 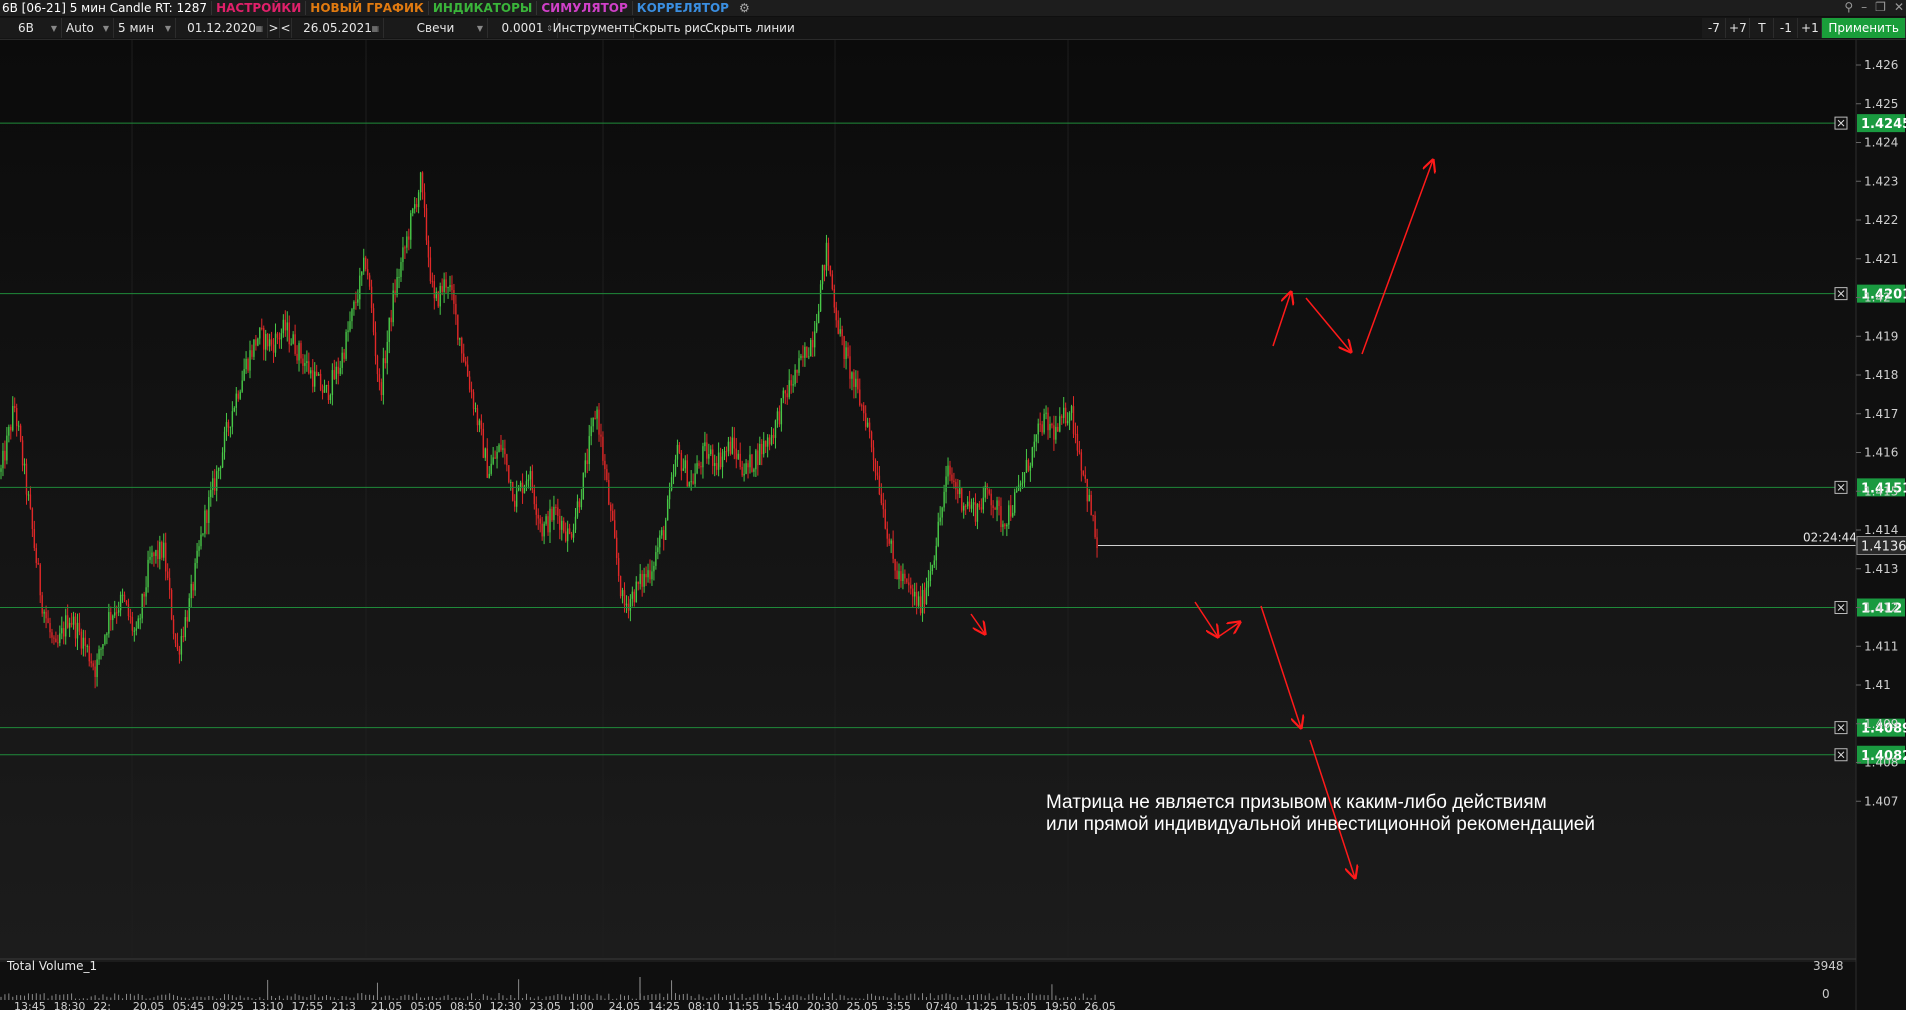 What do you see at coordinates (682, 8) in the screenshot?
I see `menu-correlator: КОРРЕЛЯТОР` at bounding box center [682, 8].